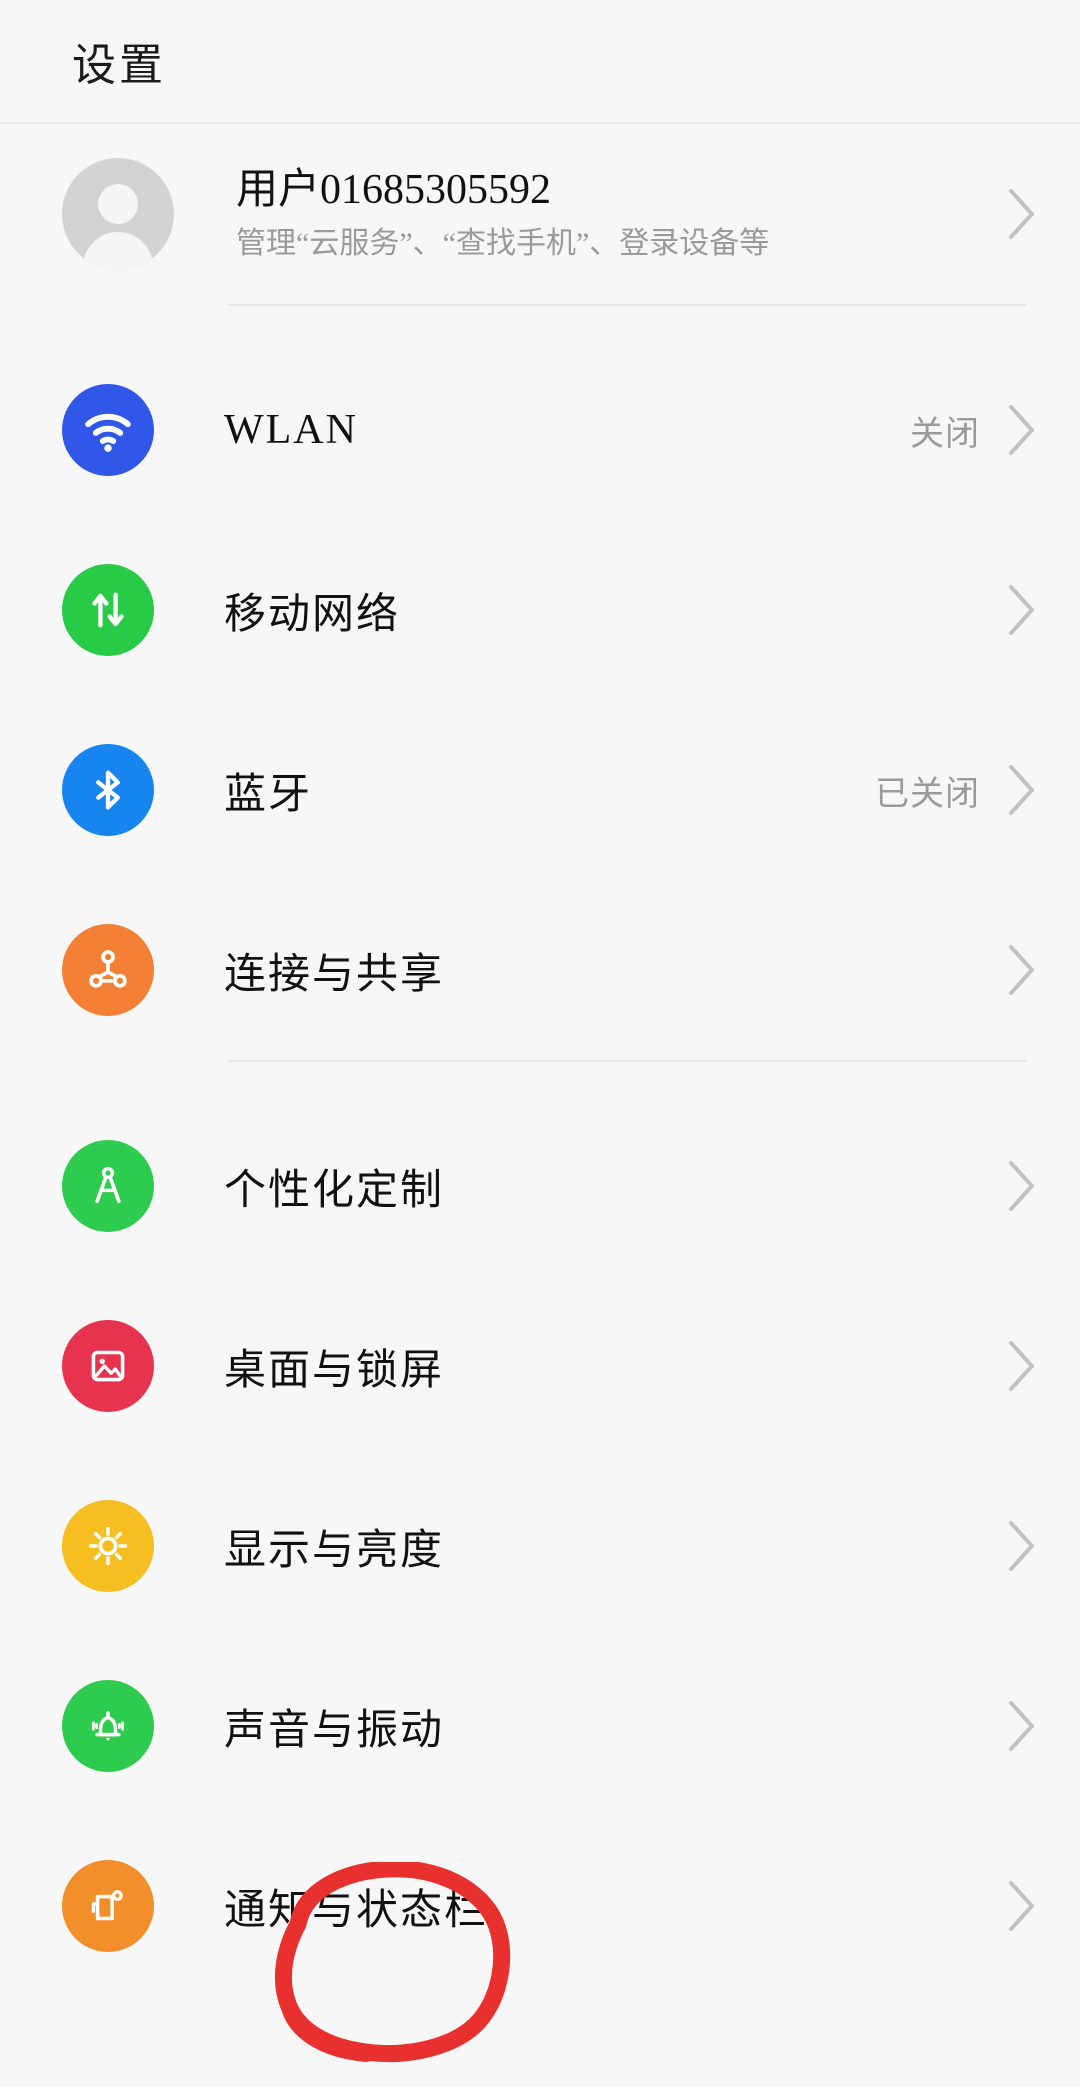  I want to click on person-avatar-icon, so click(118, 214).